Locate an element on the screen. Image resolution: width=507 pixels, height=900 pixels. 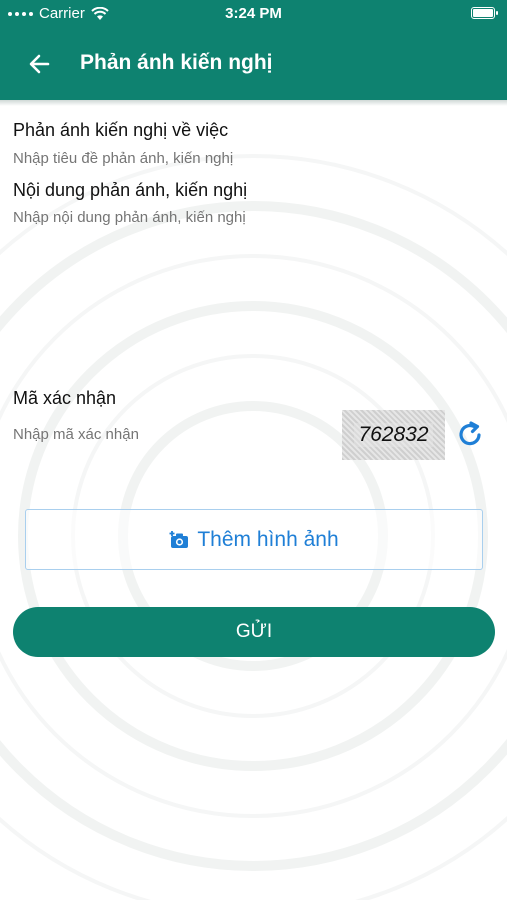
status-time: 3:24 PM is located at coordinates (253, 13).